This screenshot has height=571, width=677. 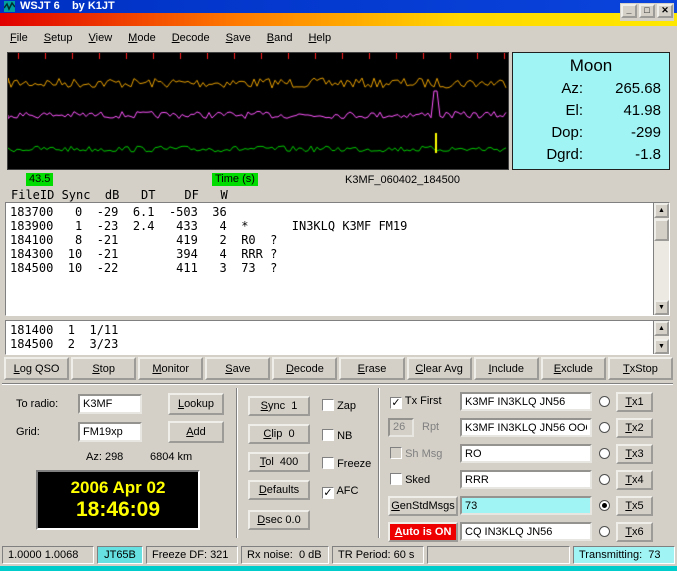 I want to click on stop-button: Stop, so click(x=104, y=368).